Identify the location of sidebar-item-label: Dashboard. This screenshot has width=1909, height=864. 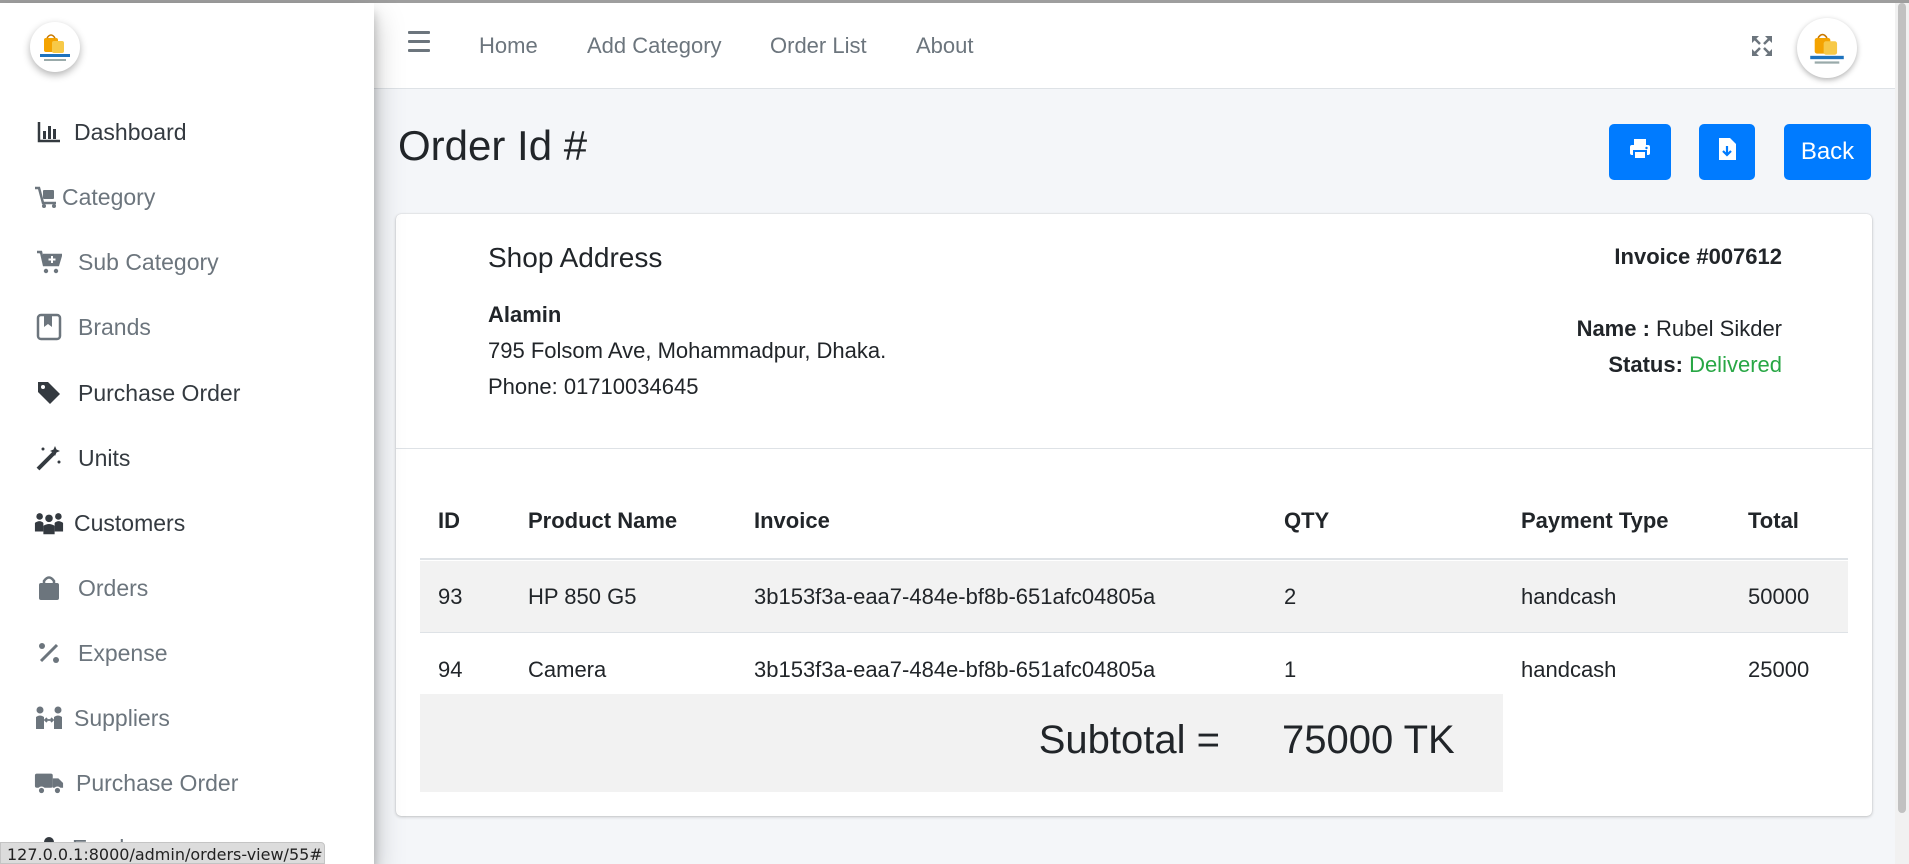
(130, 131).